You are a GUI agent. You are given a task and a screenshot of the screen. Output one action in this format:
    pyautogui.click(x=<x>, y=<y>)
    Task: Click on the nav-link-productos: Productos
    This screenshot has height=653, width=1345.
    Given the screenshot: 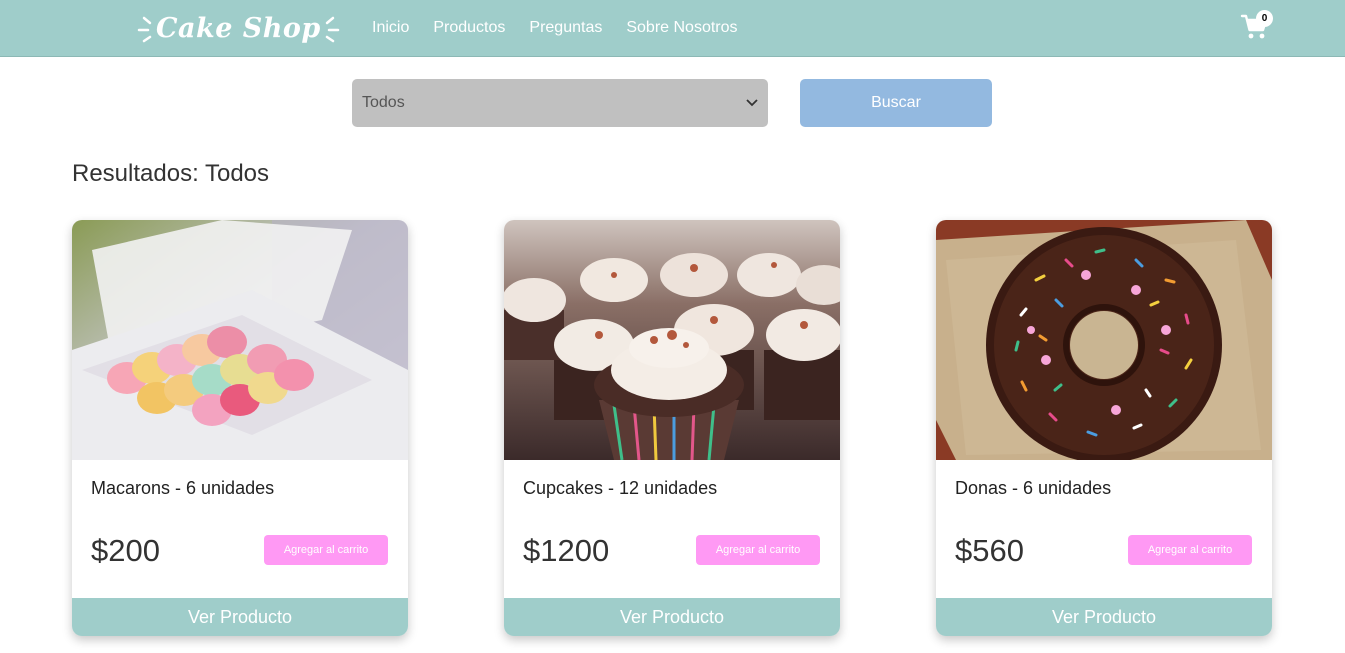 What is the action you would take?
    pyautogui.click(x=469, y=28)
    